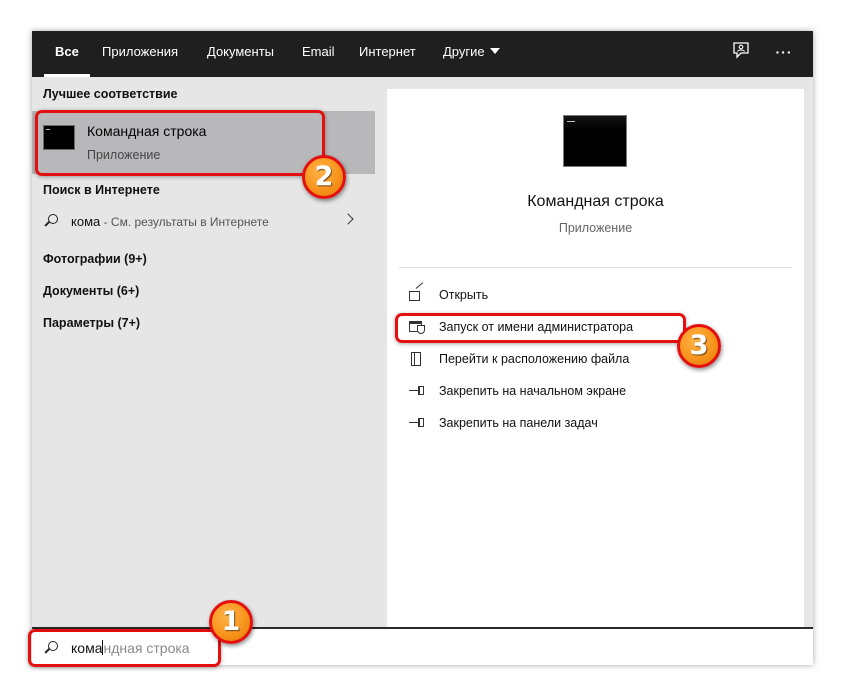 The width and height of the screenshot is (845, 697). Describe the element at coordinates (417, 327) in the screenshot. I see `run-as-admin-icon` at that location.